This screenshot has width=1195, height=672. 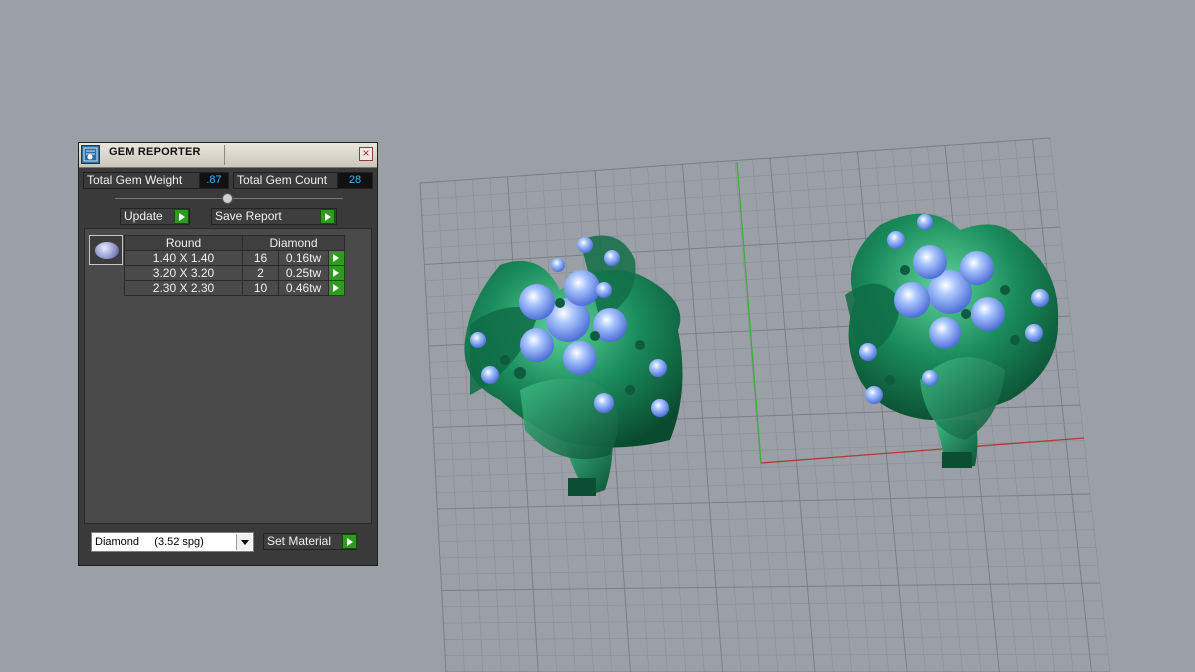 I want to click on x-axis-line, so click(x=922, y=450).